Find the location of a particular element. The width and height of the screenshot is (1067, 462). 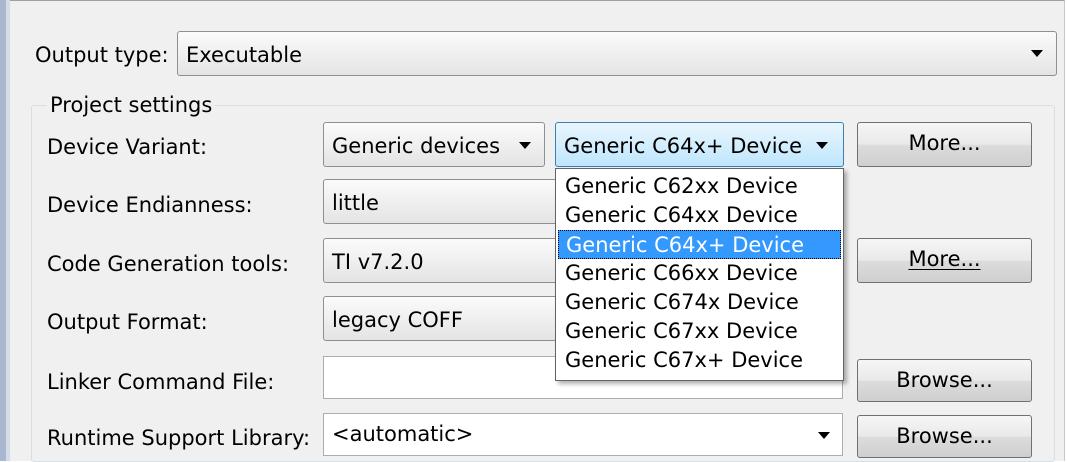

device-family-select: Generic devices is located at coordinates (434, 144).